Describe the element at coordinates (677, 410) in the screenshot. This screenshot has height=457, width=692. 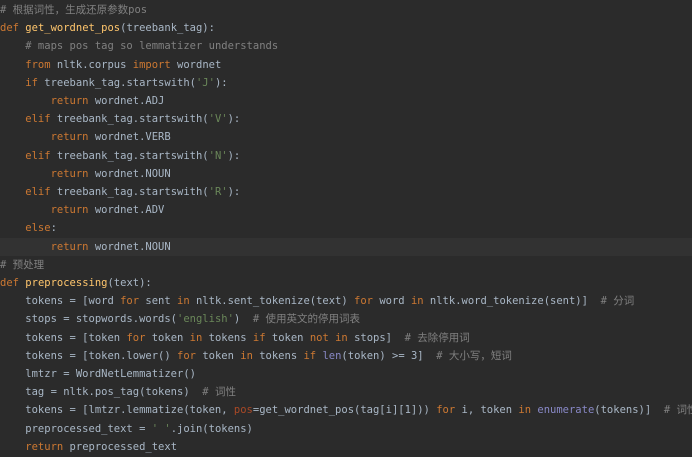
I see `code-token: # 词性还原` at that location.